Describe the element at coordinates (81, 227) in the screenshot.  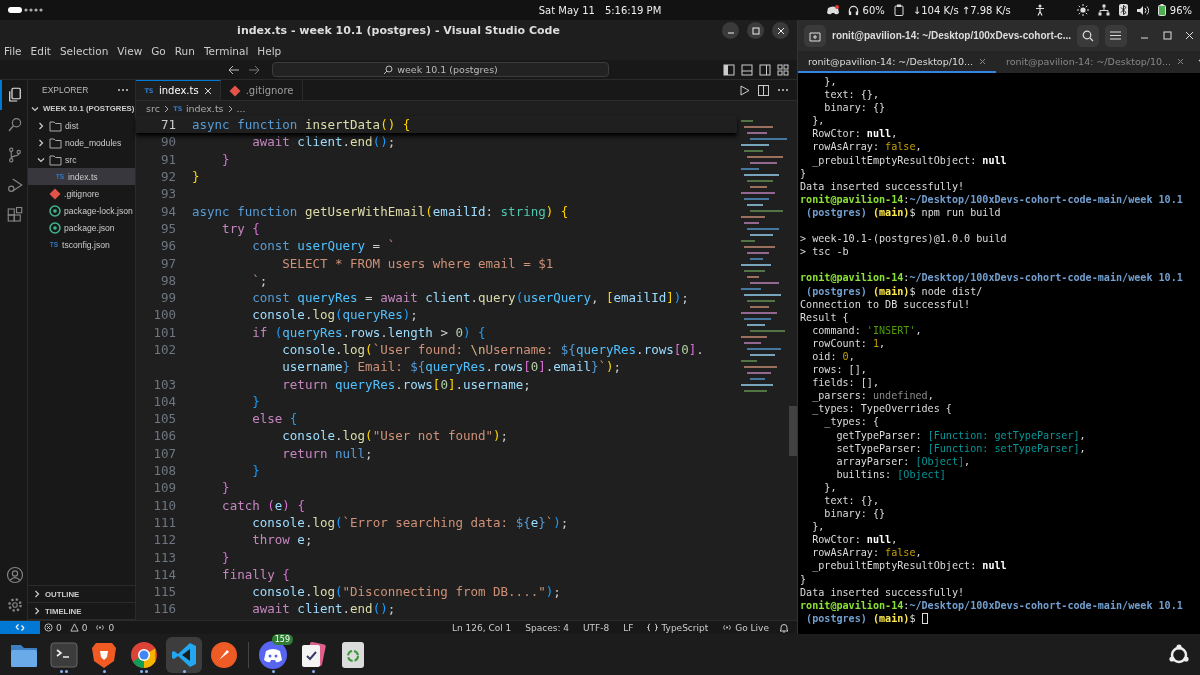
I see `tree-entry: package.json` at that location.